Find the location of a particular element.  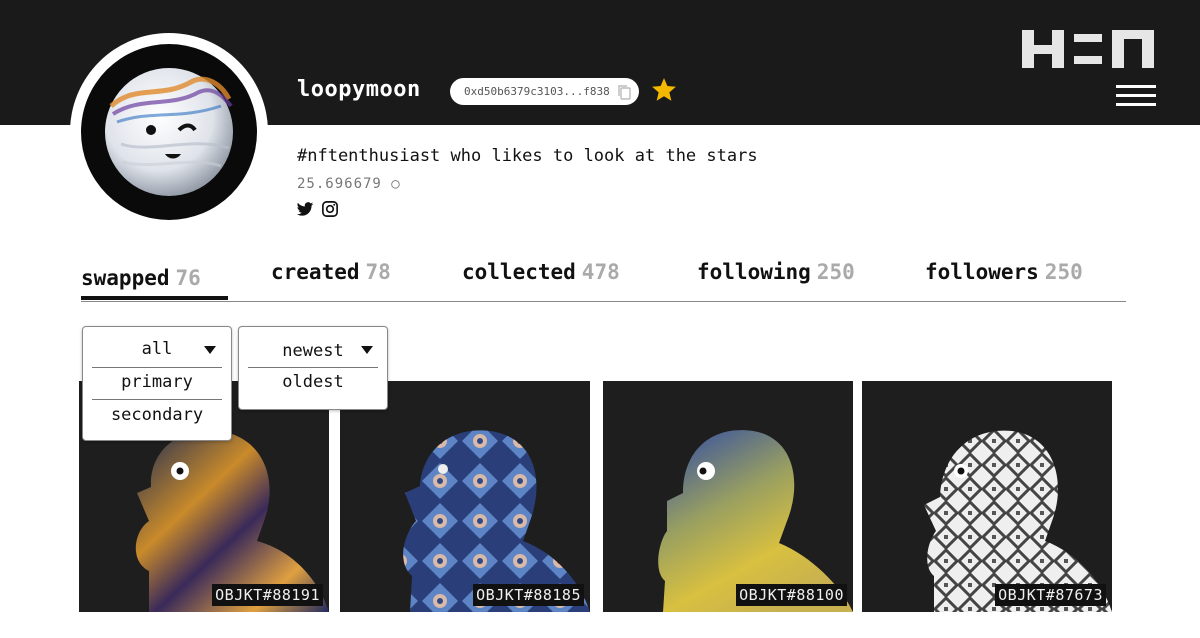

type-filter-dropdown: all primary secondary is located at coordinates (157, 383).